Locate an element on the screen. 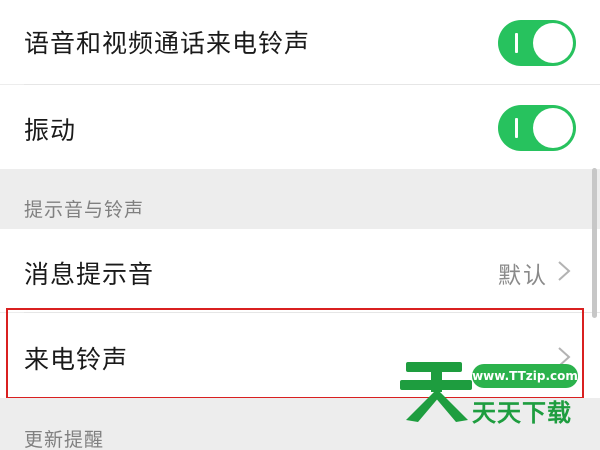  vibration-toggle is located at coordinates (537, 128).